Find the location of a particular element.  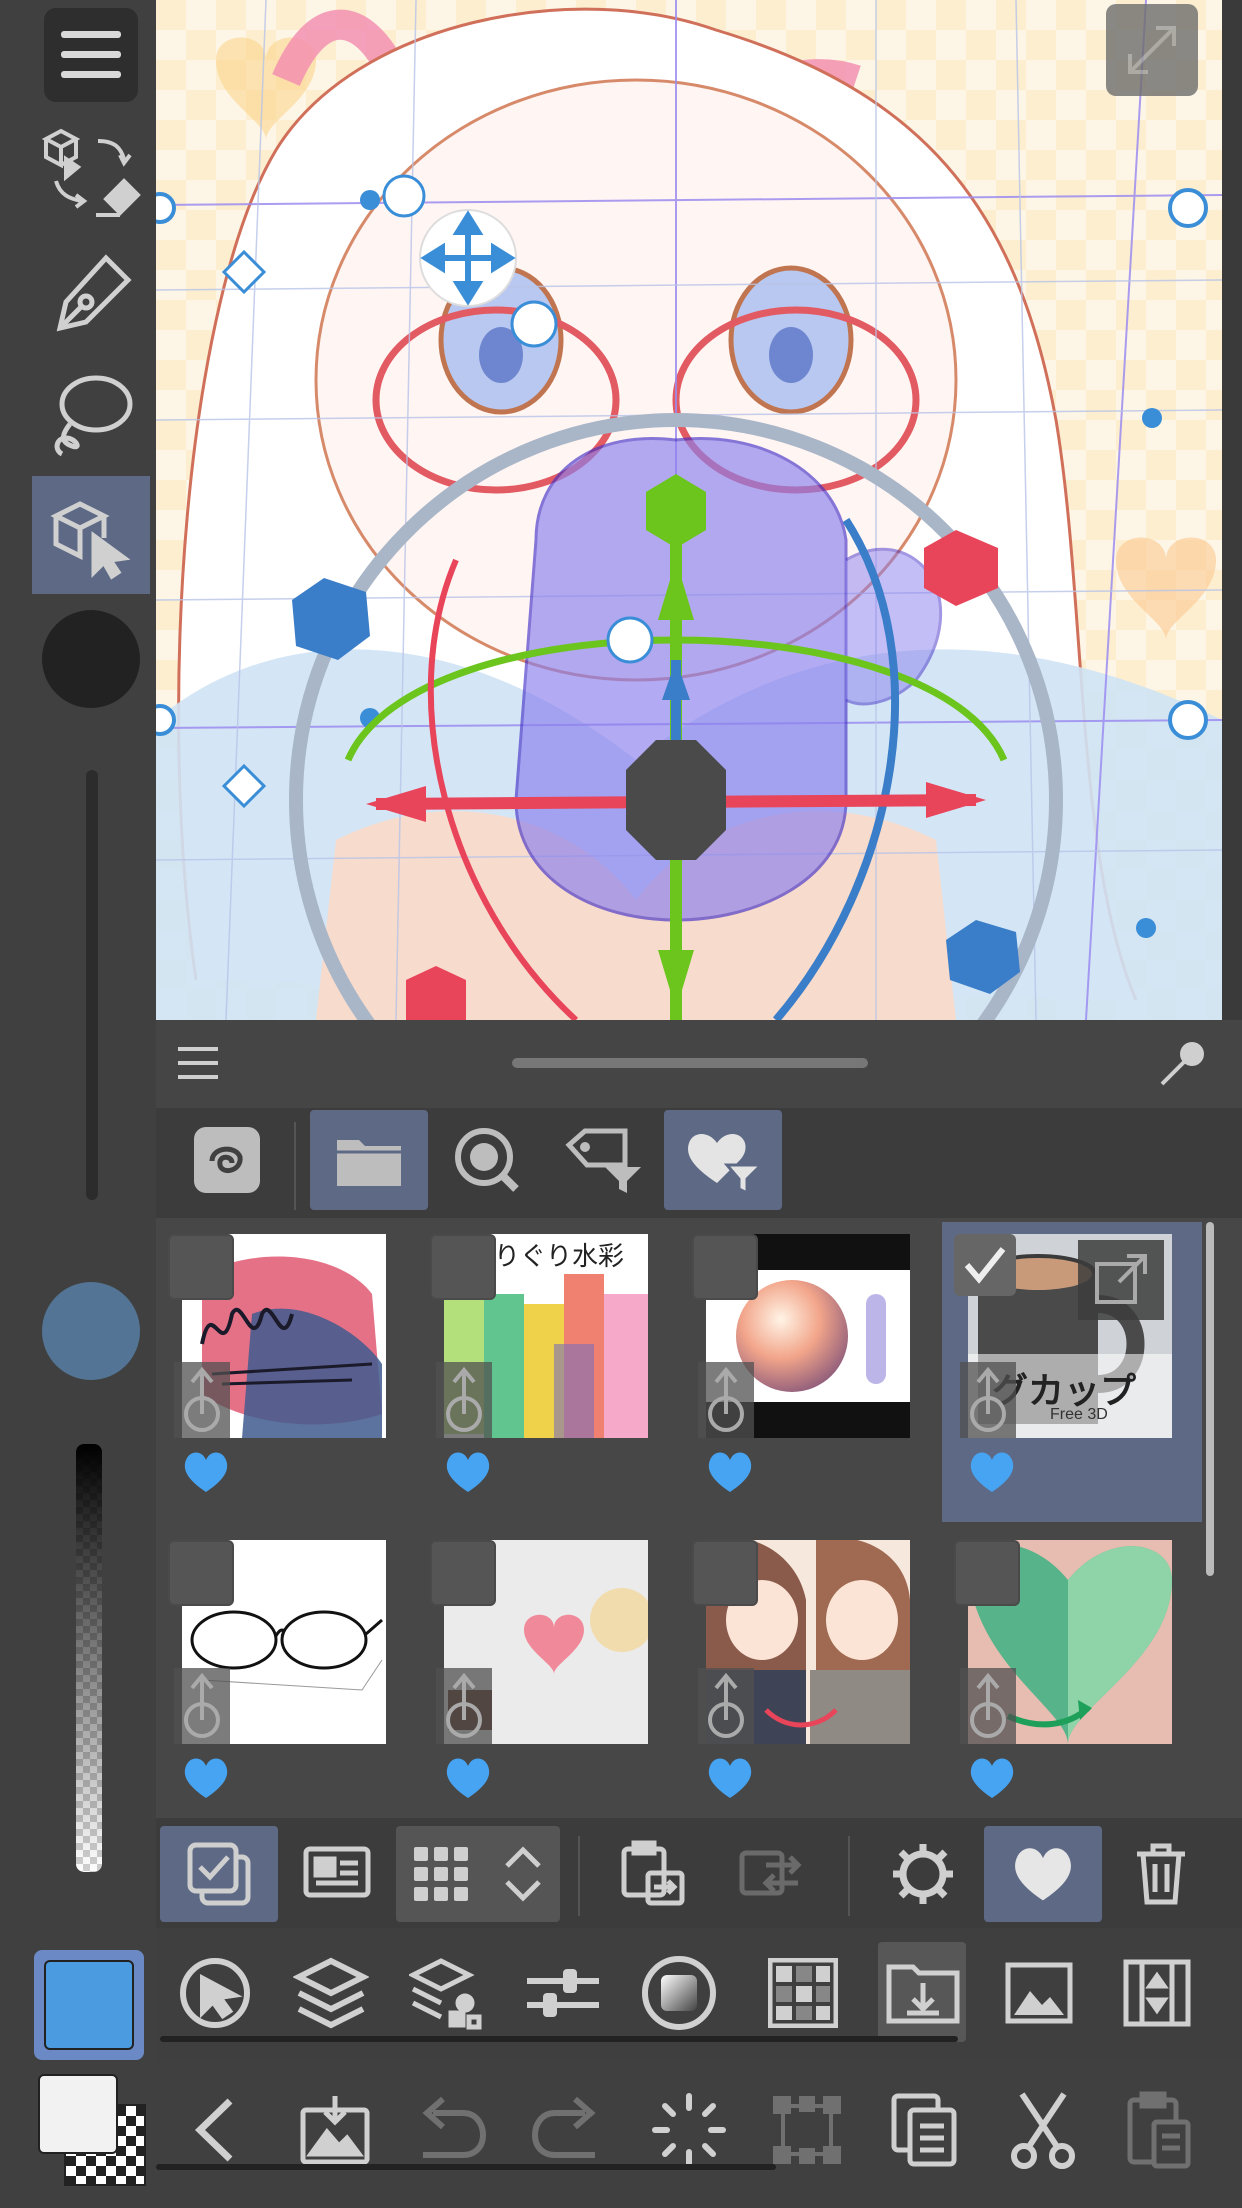

sub-color-swatch is located at coordinates (78, 2114).